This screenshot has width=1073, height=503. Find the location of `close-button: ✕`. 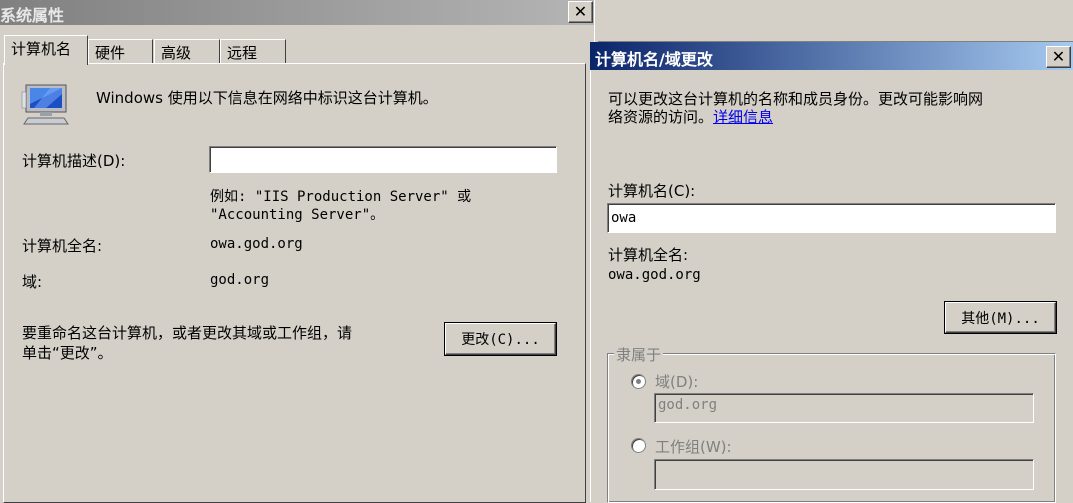

close-button: ✕ is located at coordinates (580, 12).